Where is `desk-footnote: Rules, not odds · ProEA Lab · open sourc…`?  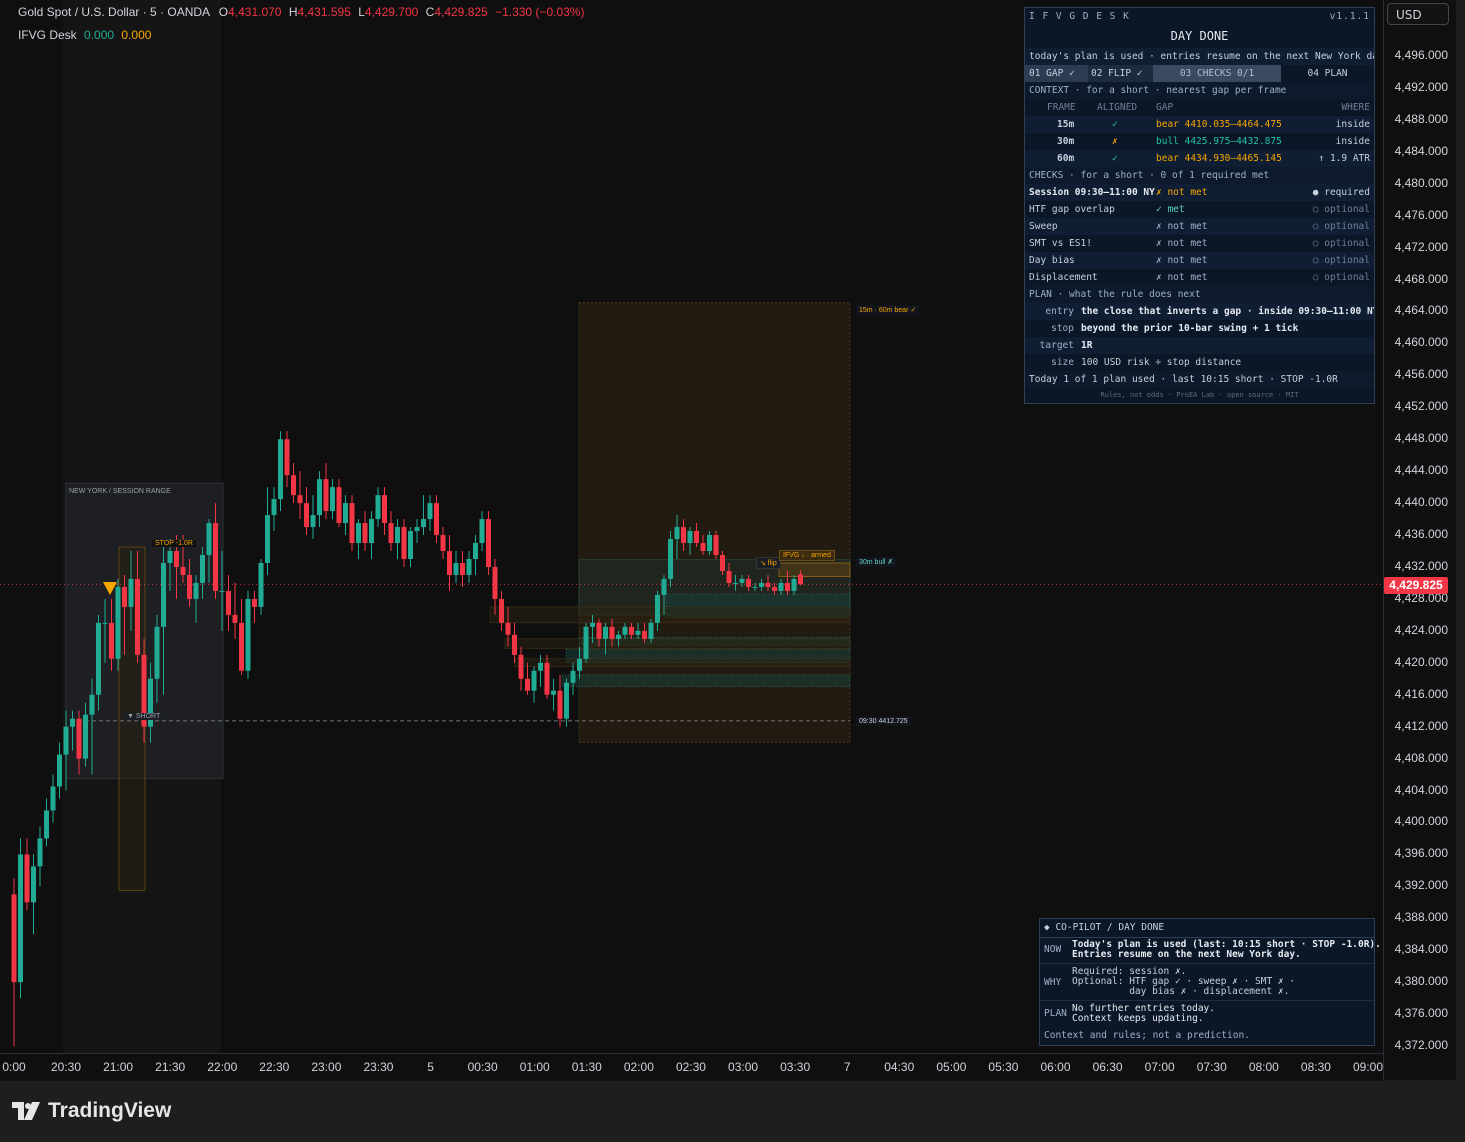
desk-footnote: Rules, not odds · ProEA Lab · open sourc… is located at coordinates (1199, 395).